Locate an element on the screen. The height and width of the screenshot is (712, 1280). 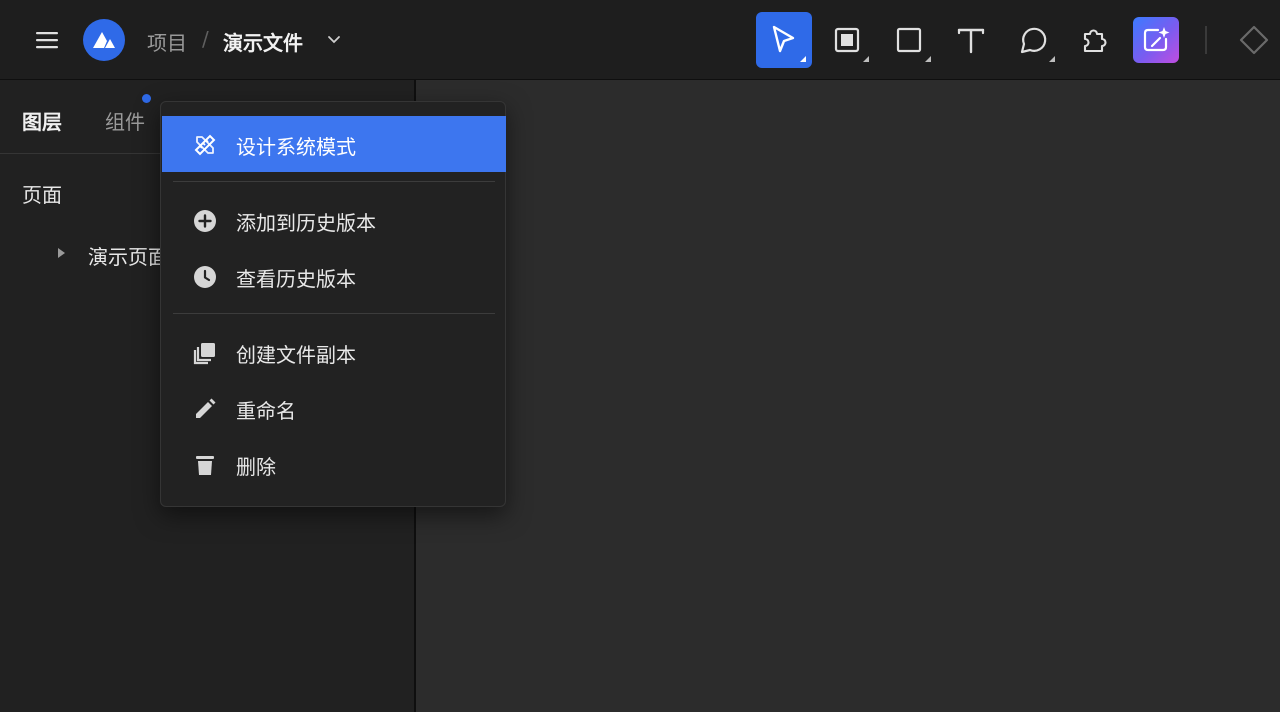
menu-item-label: 创建文件副本 is located at coordinates (296, 355).